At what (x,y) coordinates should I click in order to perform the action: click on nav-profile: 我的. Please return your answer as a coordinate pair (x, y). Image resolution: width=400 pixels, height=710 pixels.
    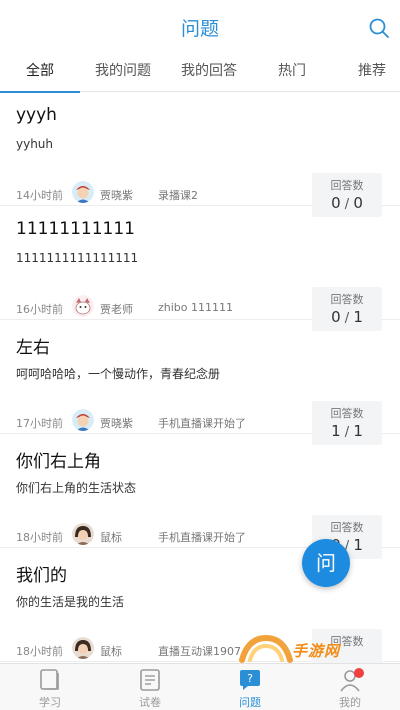
    Looking at the image, I should click on (350, 687).